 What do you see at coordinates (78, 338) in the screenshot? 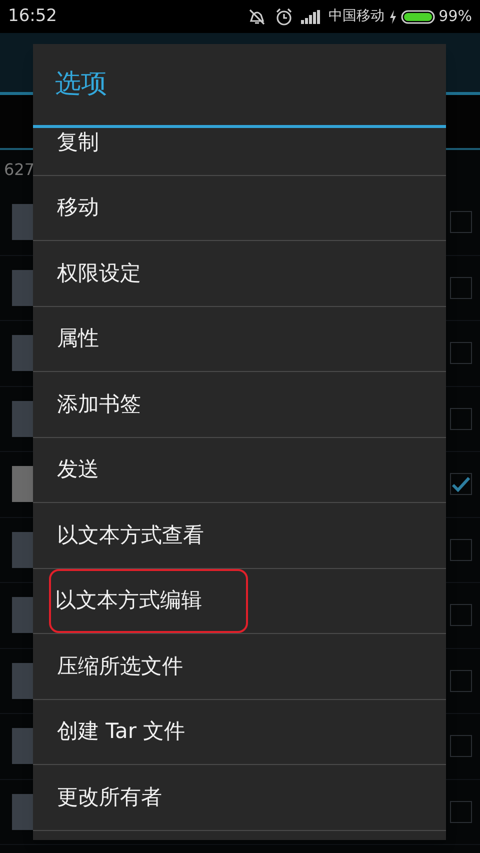
I see `menu-item: 属性` at bounding box center [78, 338].